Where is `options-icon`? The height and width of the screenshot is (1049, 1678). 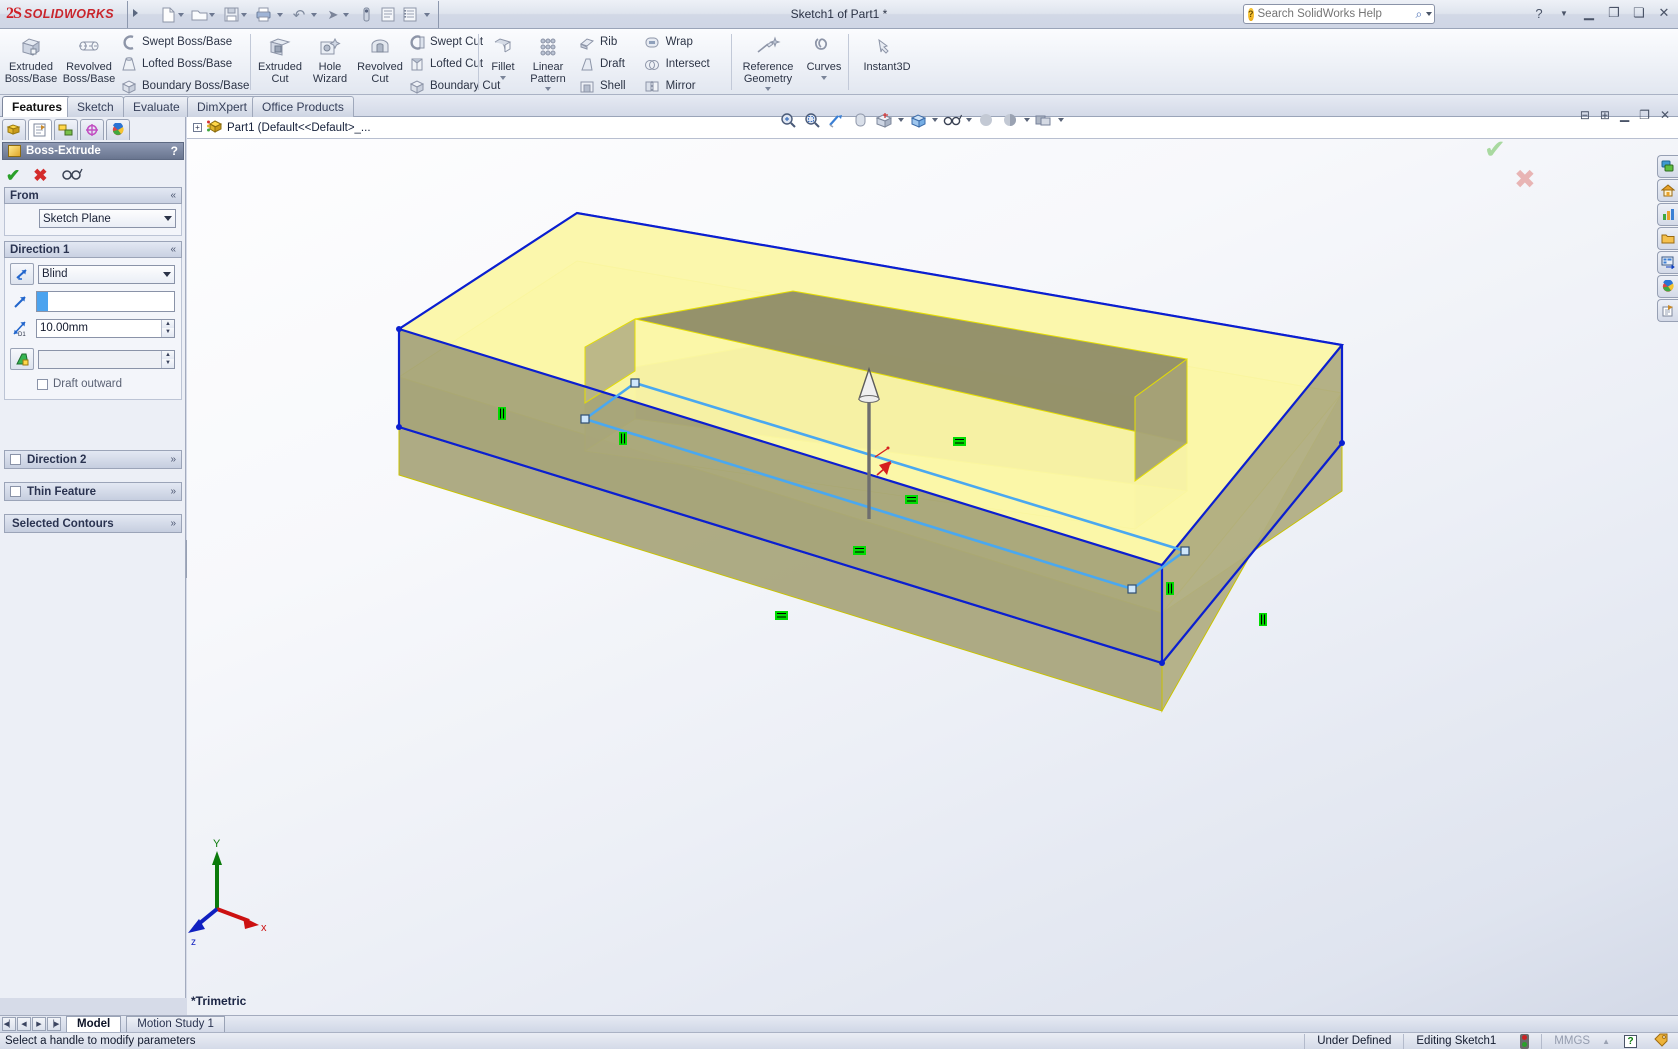 options-icon is located at coordinates (388, 14).